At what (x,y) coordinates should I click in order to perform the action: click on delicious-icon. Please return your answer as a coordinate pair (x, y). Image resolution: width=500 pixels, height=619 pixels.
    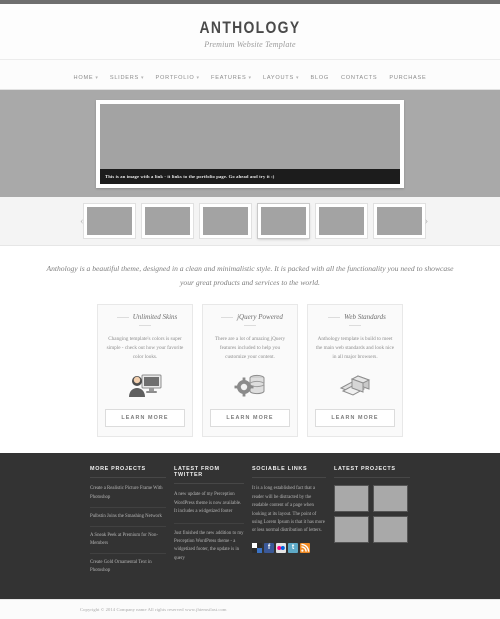
    Looking at the image, I should click on (257, 547).